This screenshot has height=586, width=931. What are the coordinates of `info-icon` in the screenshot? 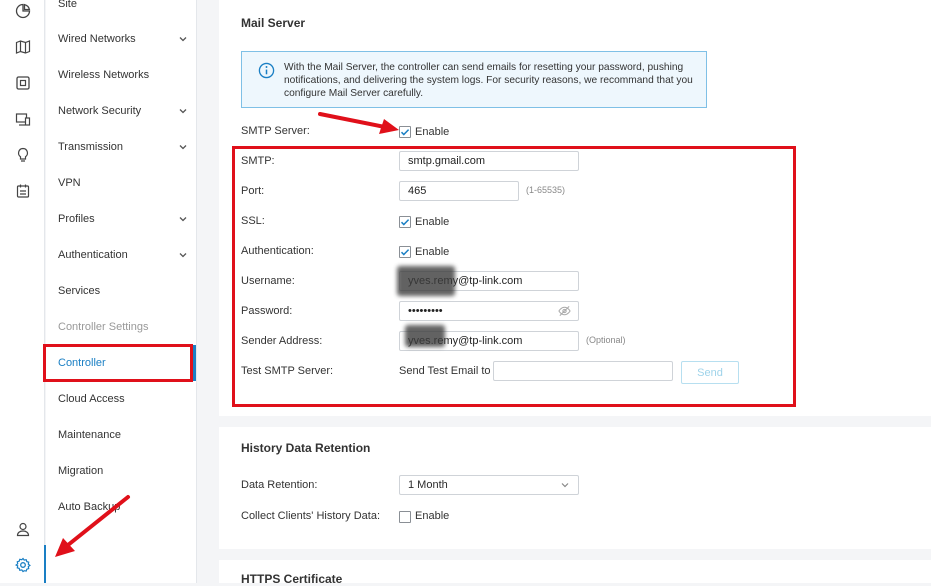 It's located at (266, 70).